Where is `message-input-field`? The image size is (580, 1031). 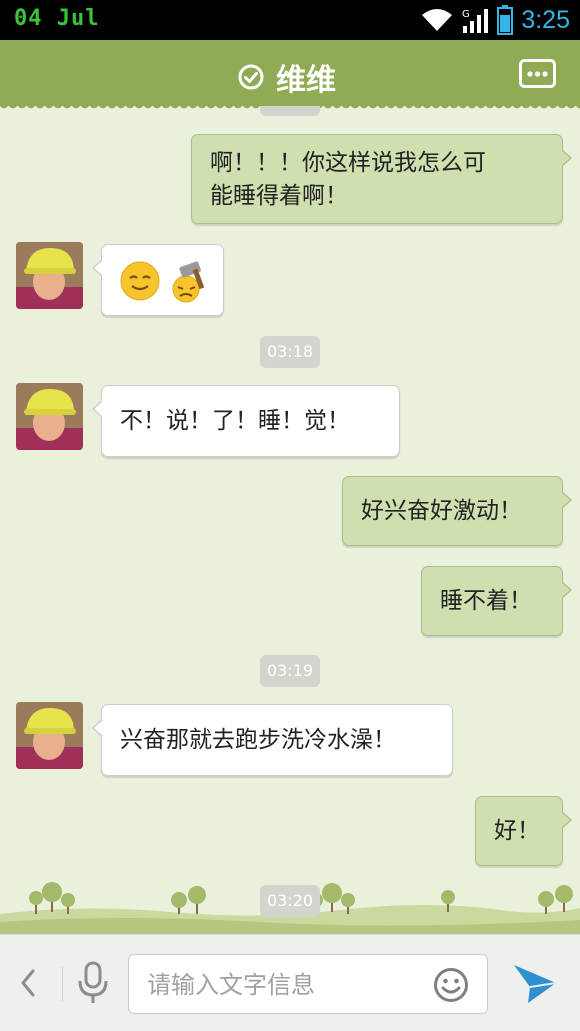 message-input-field is located at coordinates (308, 984).